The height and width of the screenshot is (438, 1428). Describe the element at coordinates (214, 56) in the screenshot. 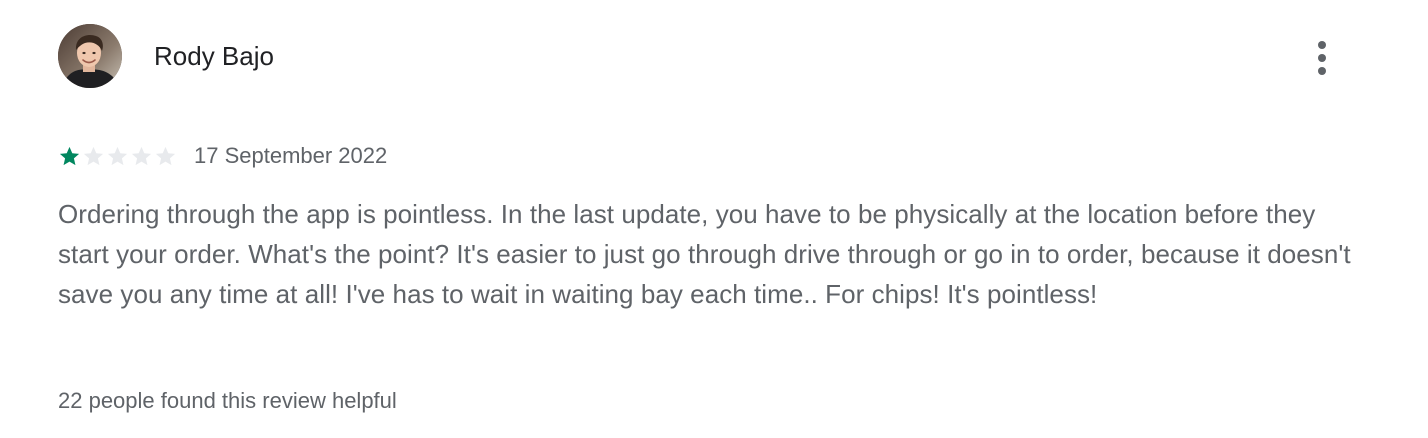

I see `author-name: Rody Bajo` at that location.